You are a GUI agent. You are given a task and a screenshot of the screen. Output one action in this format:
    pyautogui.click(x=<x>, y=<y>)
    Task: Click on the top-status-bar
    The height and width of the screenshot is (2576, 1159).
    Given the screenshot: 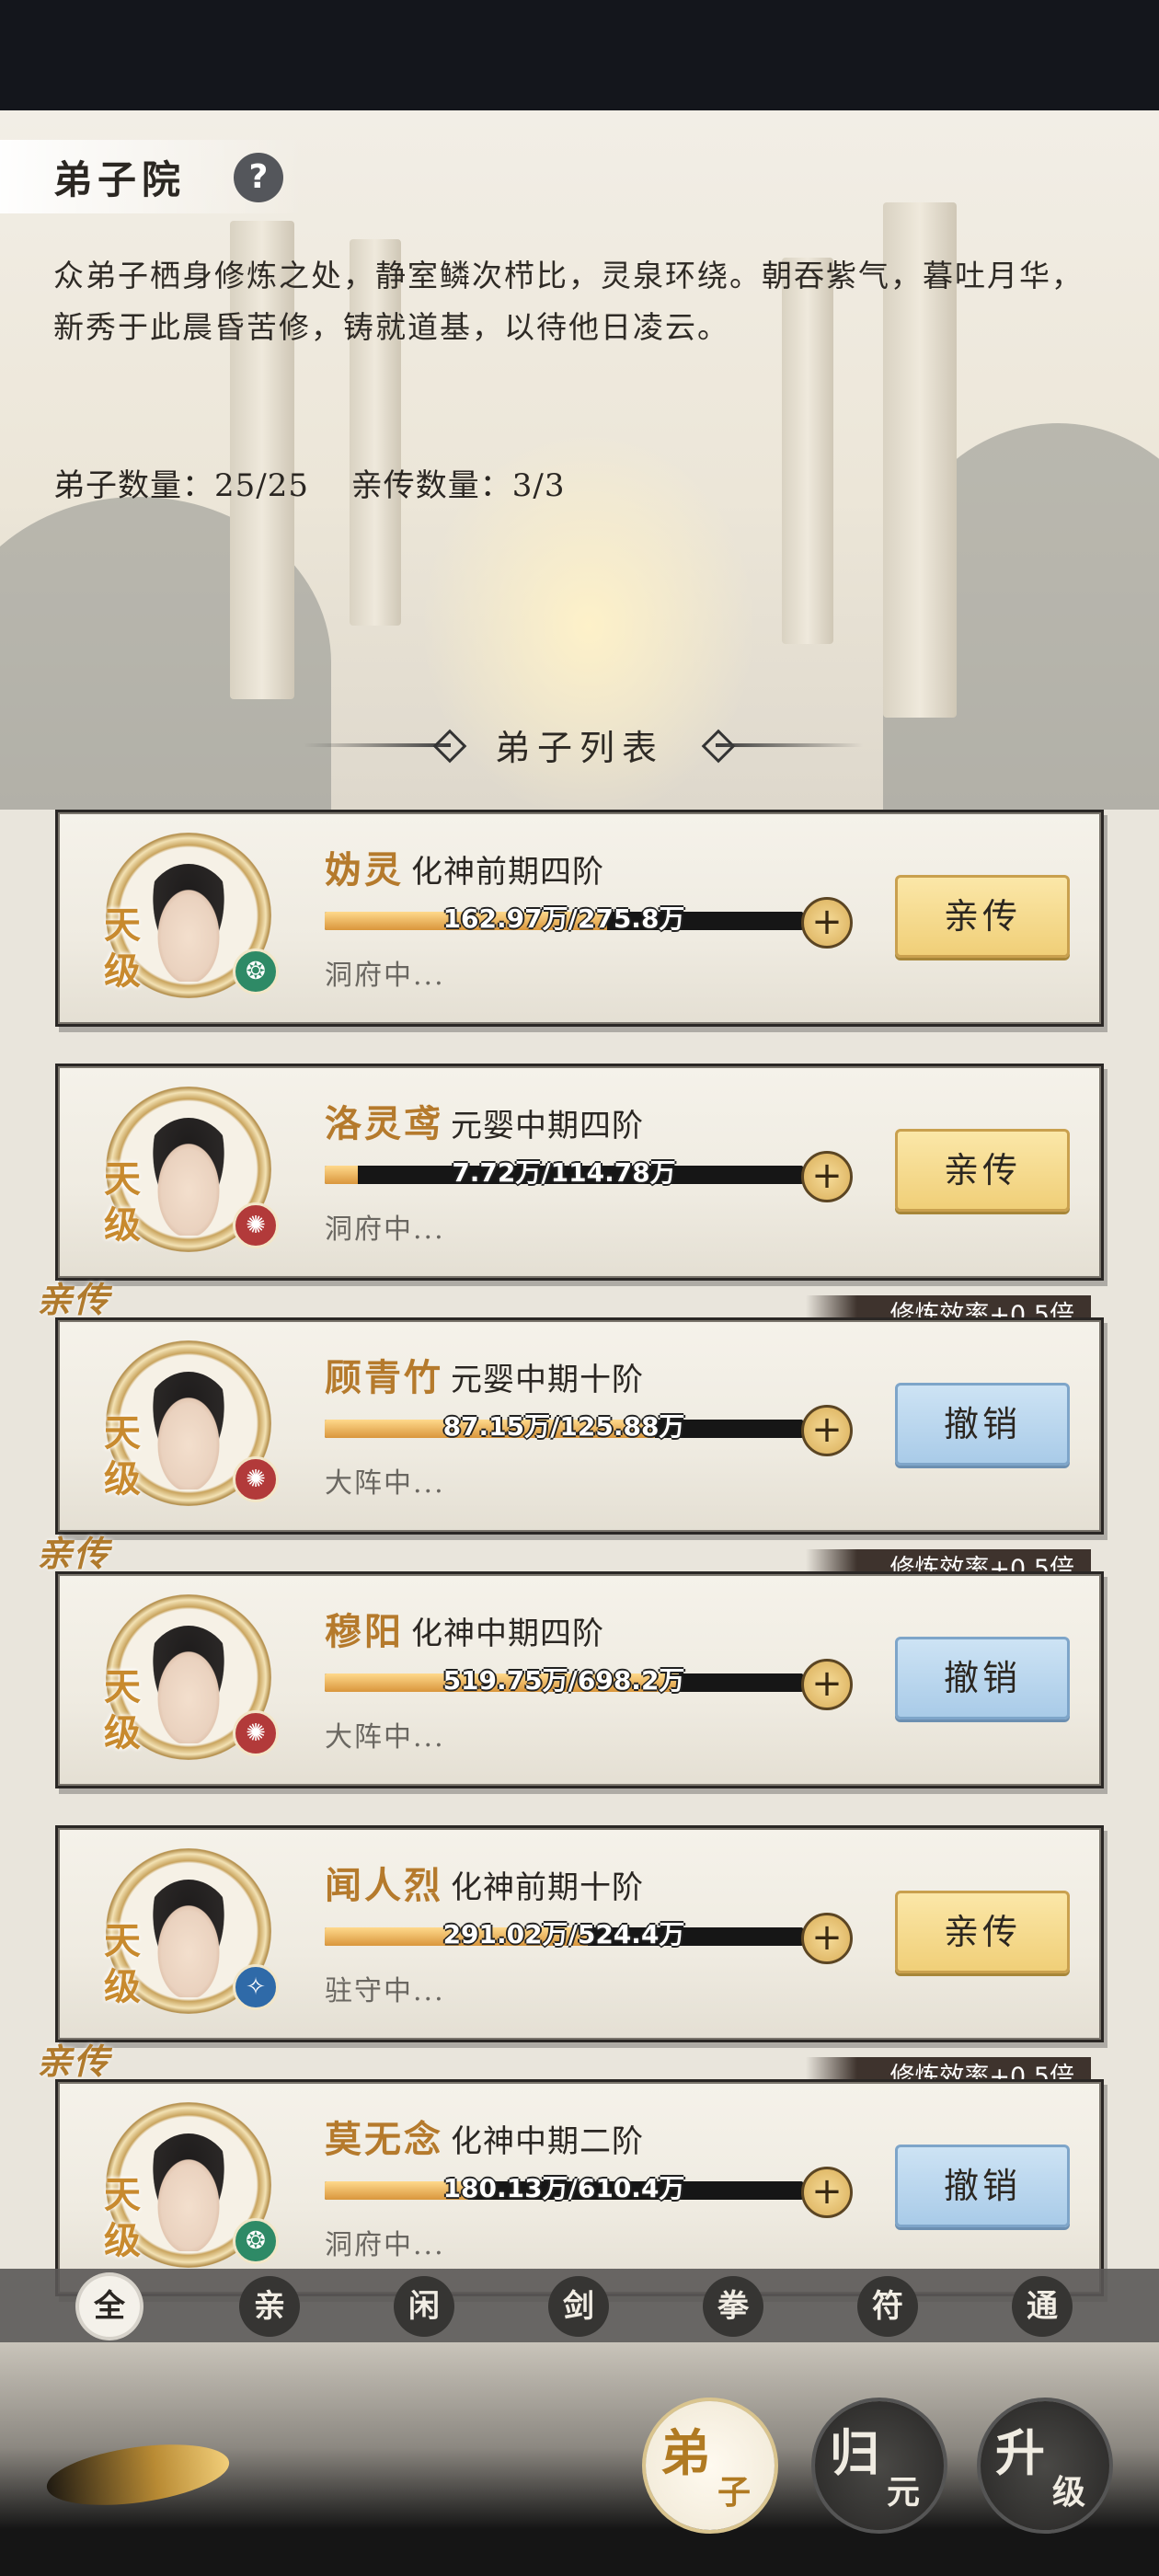 What is the action you would take?
    pyautogui.click(x=579, y=55)
    